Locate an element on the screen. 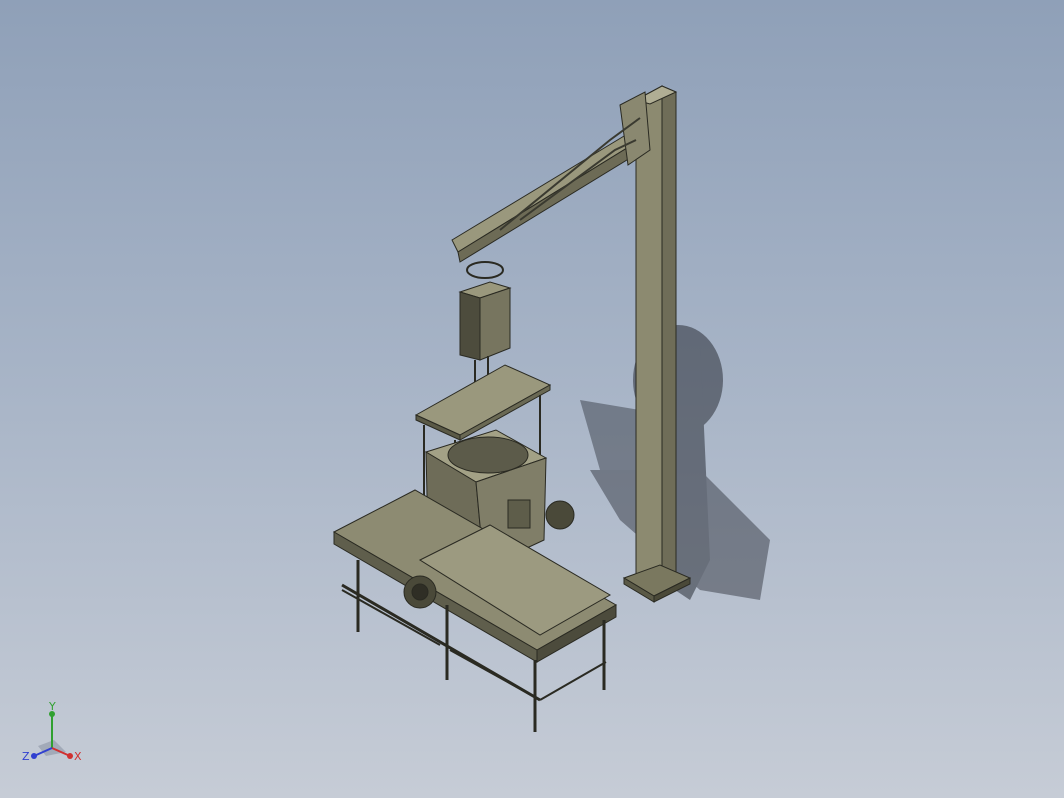 Image resolution: width=1064 pixels, height=798 pixels. x-axis-tip is located at coordinates (70, 756).